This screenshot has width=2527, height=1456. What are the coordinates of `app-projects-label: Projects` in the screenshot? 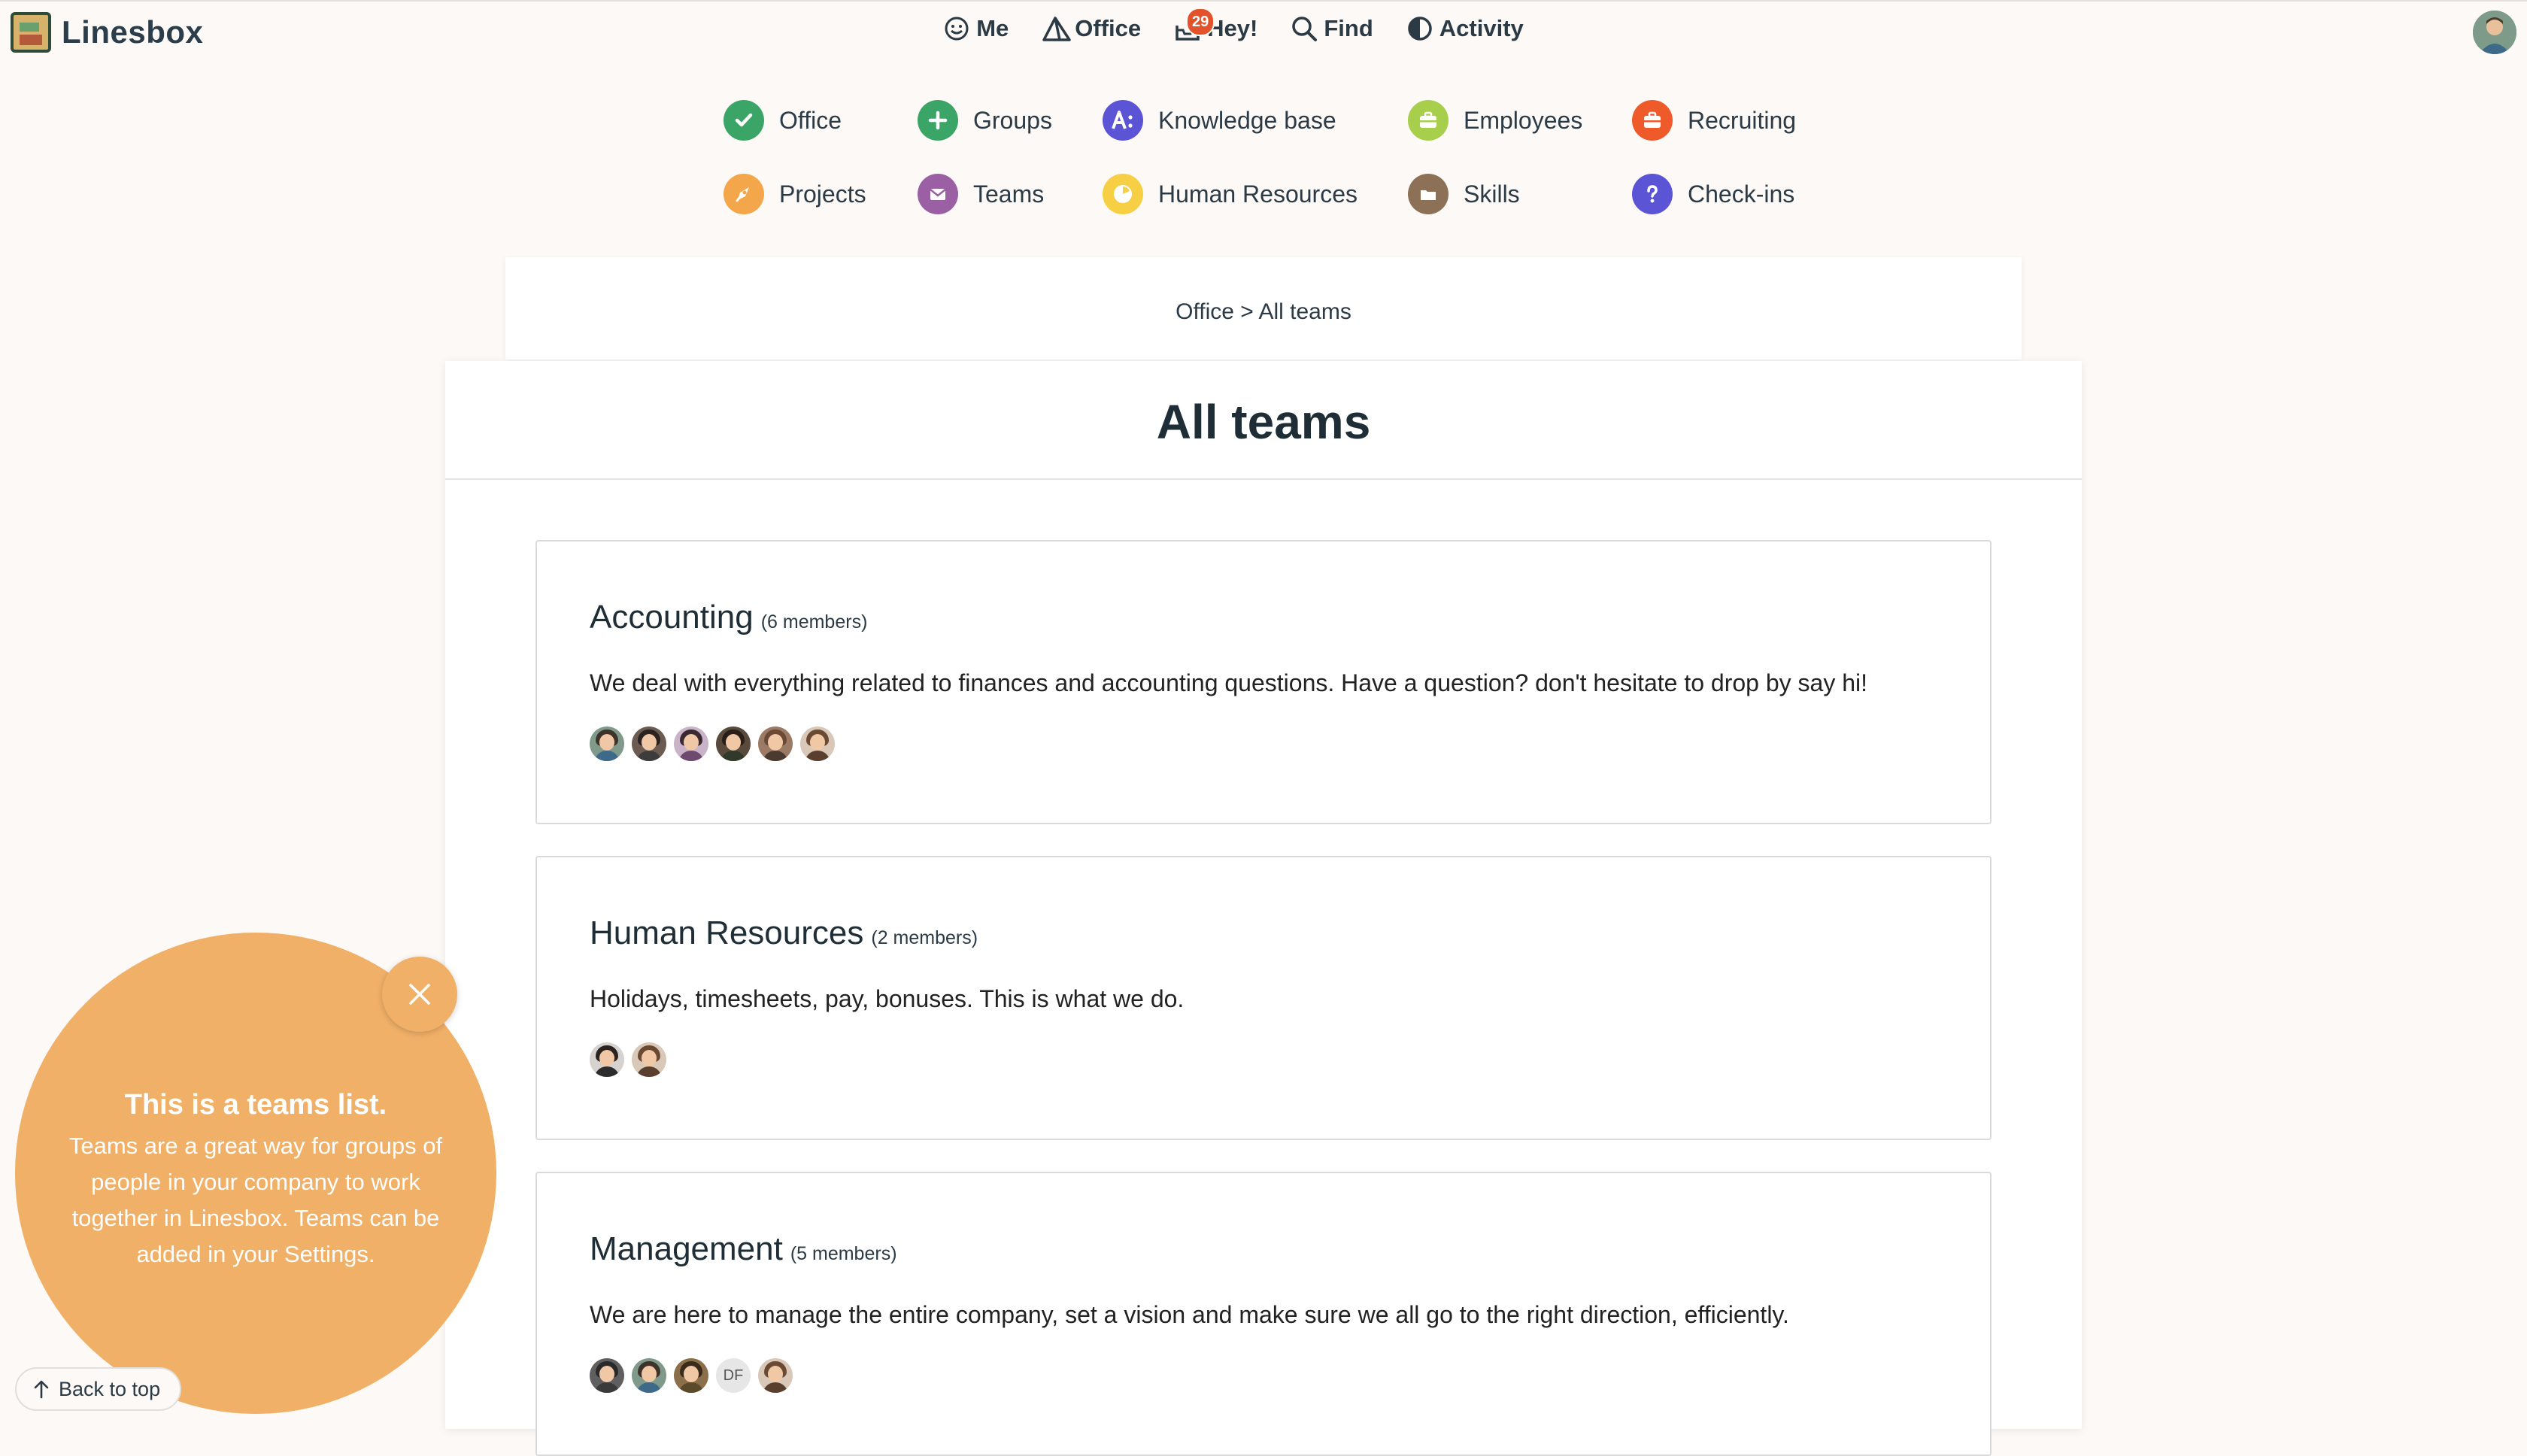 It's located at (822, 194).